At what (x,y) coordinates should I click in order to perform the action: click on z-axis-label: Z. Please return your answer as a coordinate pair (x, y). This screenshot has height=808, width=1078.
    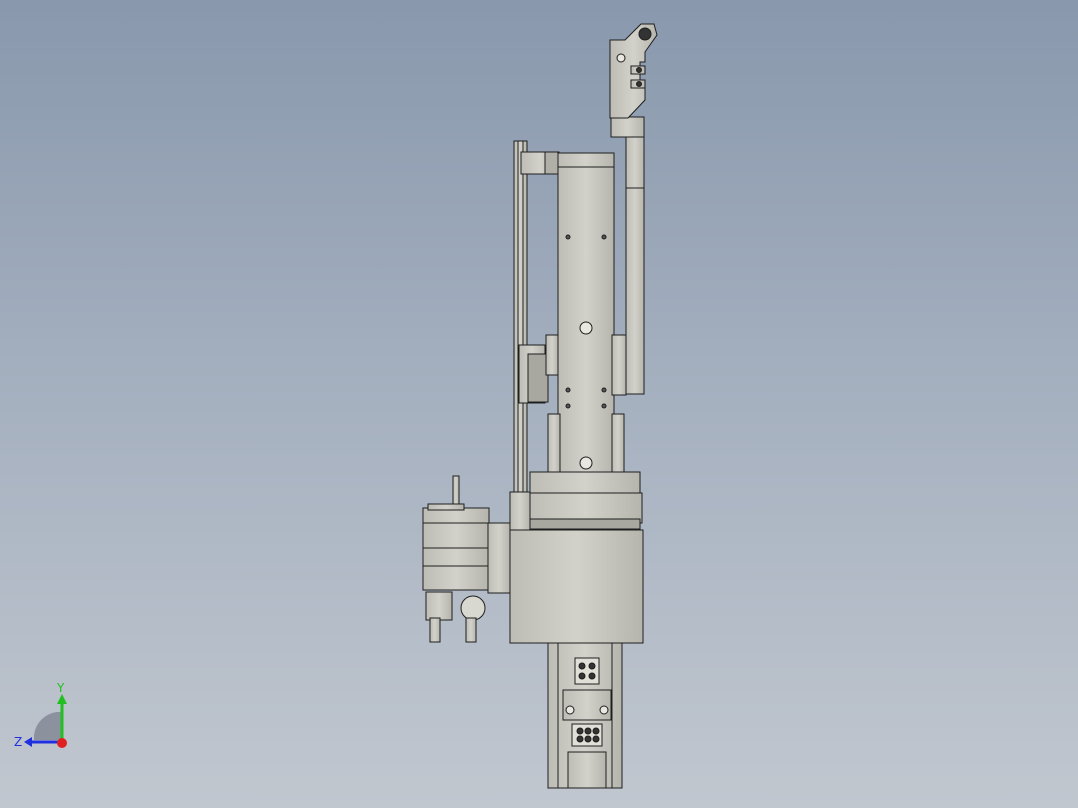
    Looking at the image, I should click on (18, 742).